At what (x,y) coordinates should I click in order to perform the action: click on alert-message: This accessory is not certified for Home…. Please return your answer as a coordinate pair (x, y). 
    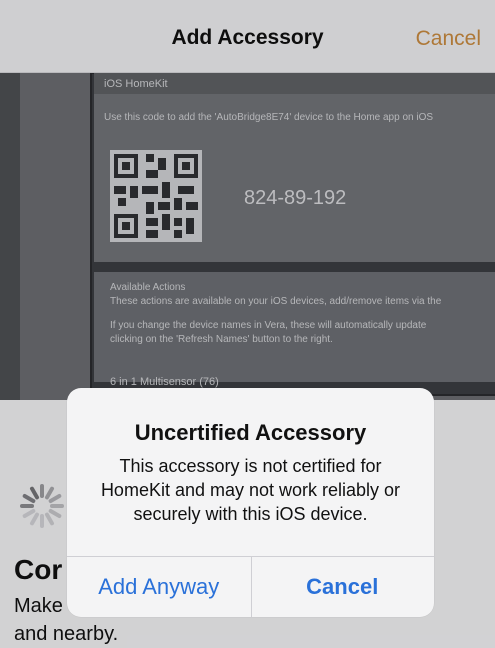
    Looking at the image, I should click on (250, 490).